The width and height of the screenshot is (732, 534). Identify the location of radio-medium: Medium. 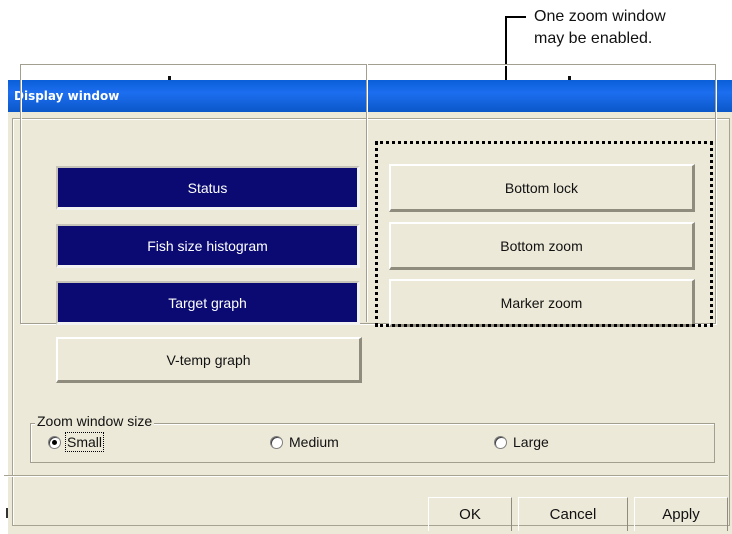
(304, 442).